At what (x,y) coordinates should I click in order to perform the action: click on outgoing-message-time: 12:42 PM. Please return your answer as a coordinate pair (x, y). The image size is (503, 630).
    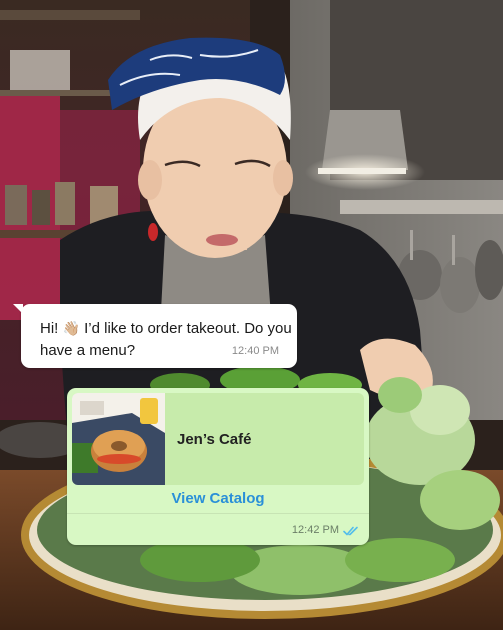
    Looking at the image, I should click on (315, 530).